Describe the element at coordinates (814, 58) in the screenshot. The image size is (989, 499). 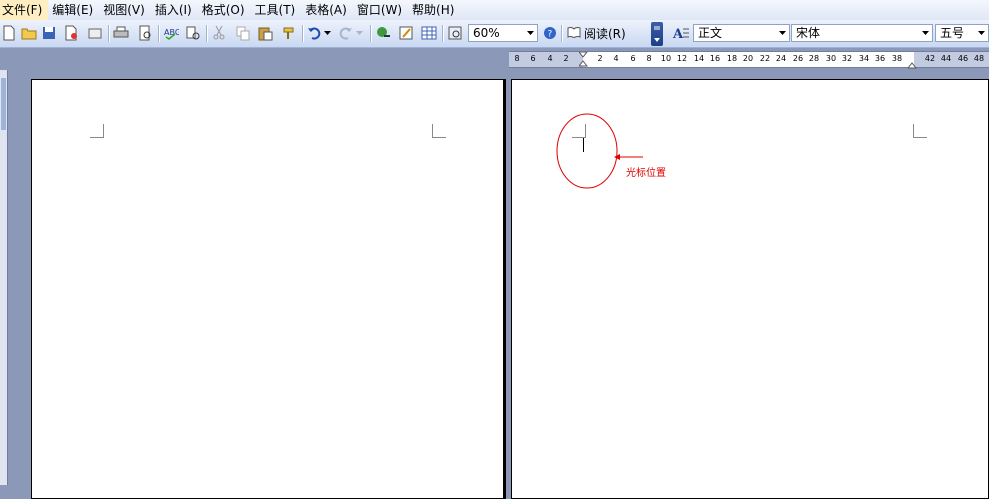
I see `ruler-tick-label: 28` at that location.